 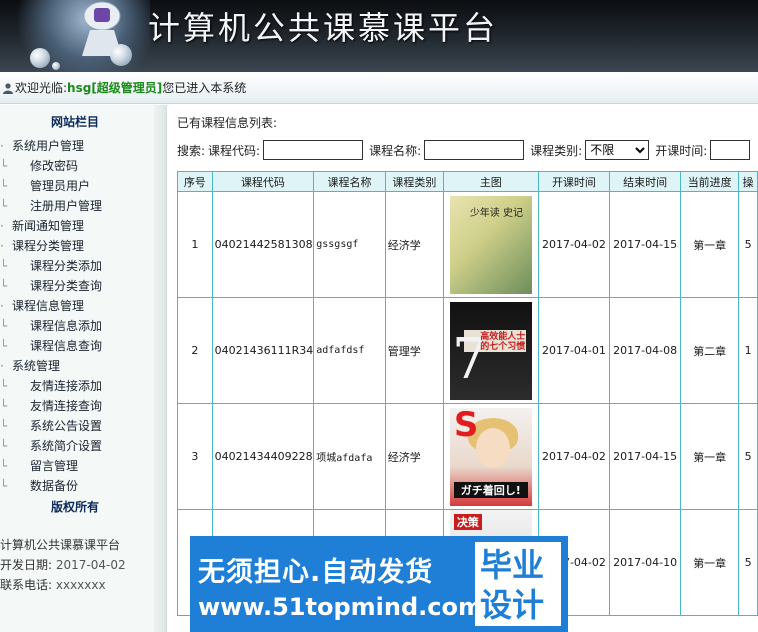 I want to click on cover-text: 少年读 史记, so click(x=496, y=213).